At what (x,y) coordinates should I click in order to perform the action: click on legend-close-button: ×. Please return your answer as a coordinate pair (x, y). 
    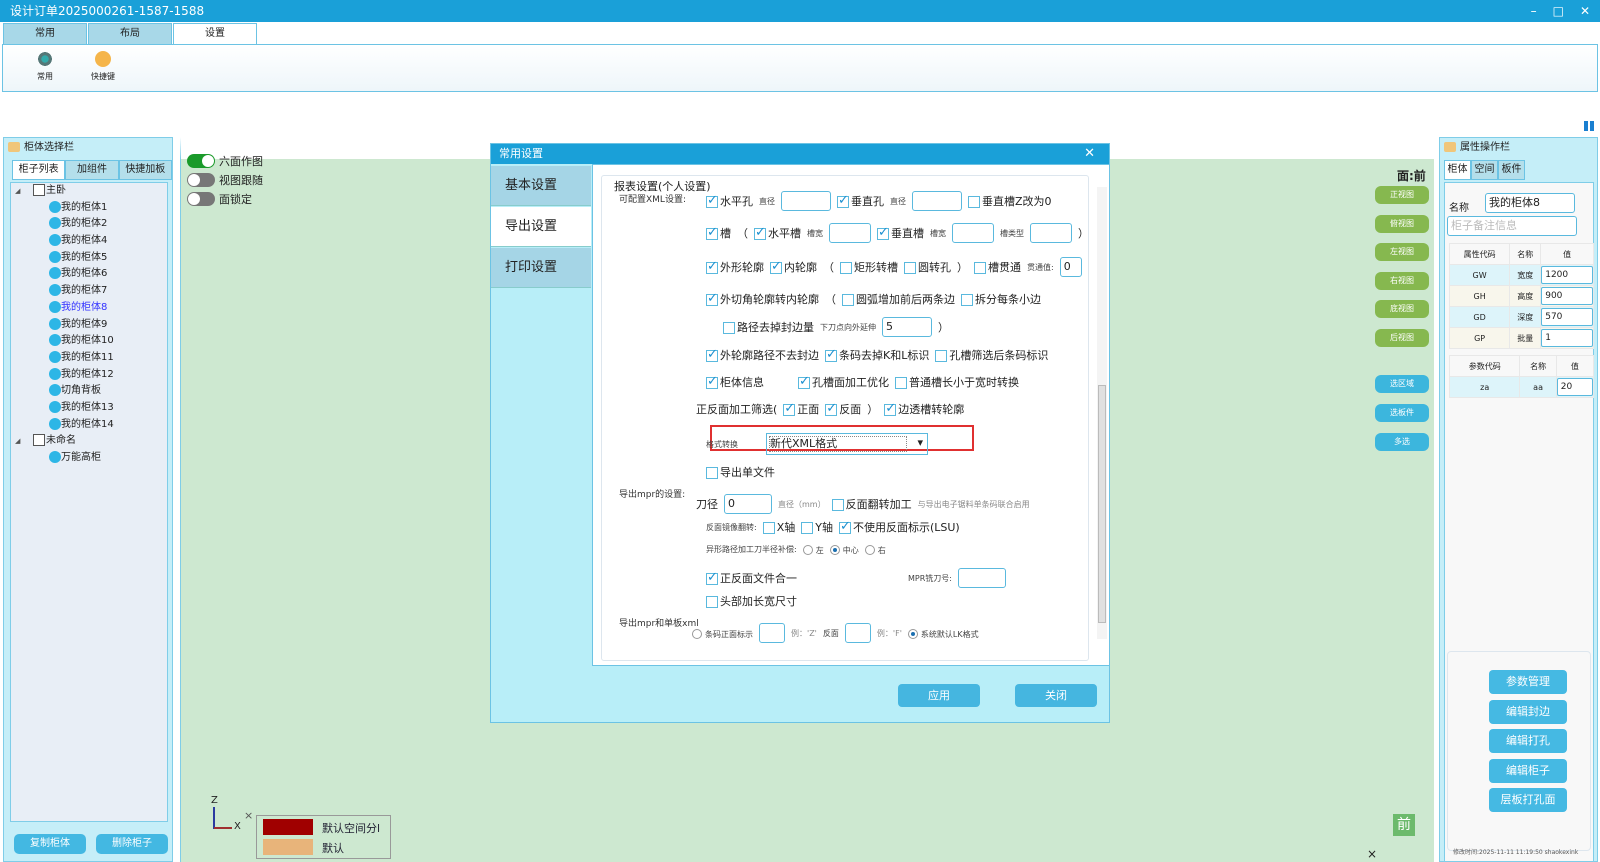
    Looking at the image, I should click on (248, 815).